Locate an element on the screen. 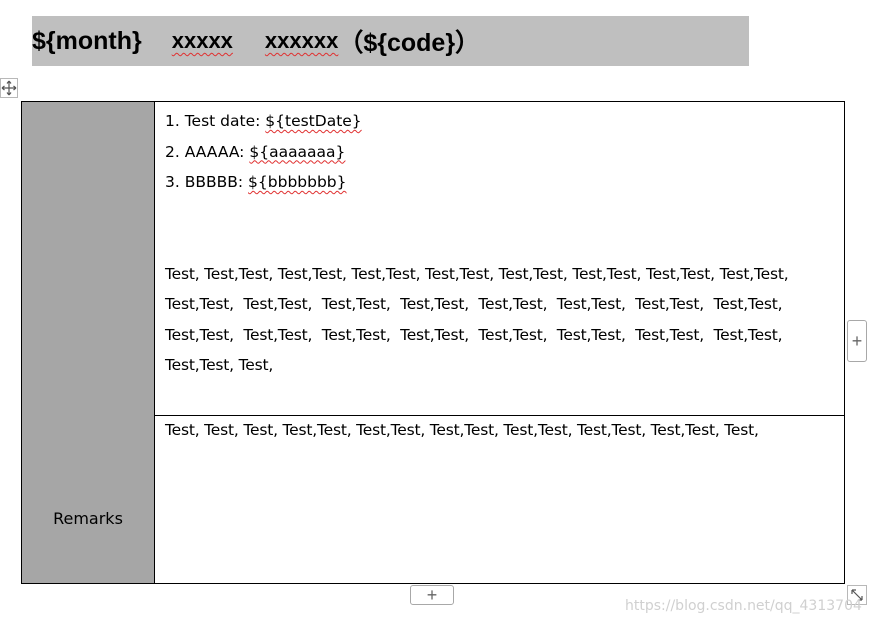  remarks-label: Remarks is located at coordinates (88, 518).